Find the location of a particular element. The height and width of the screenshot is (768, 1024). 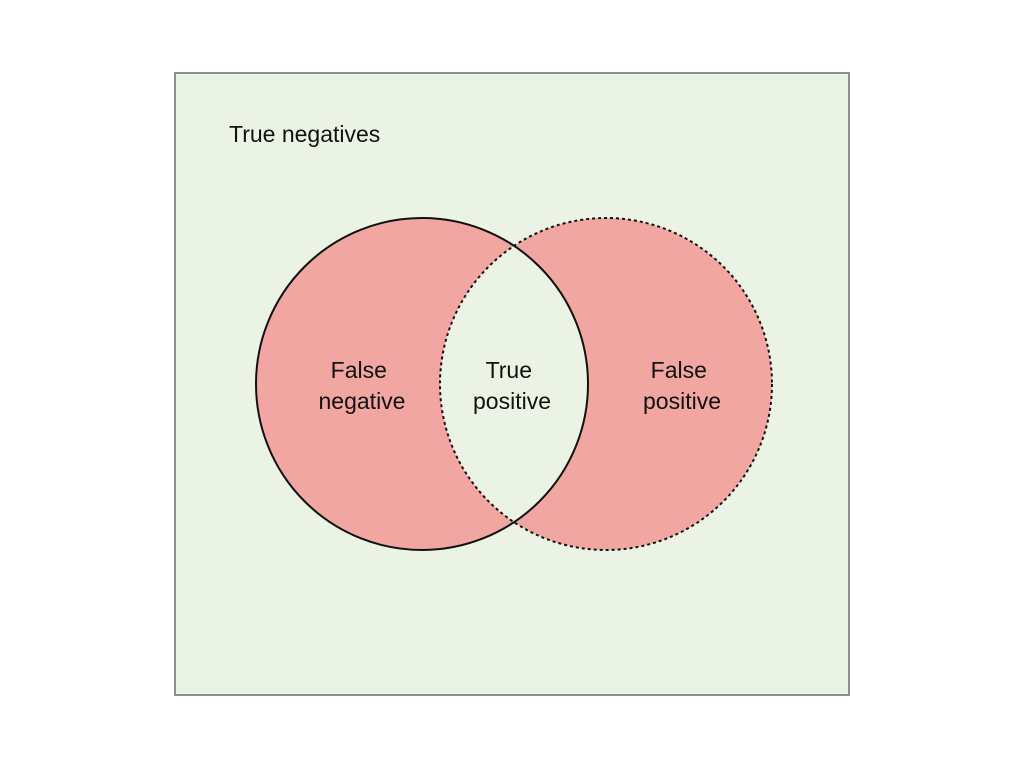

label-false-positive-line2: positive is located at coordinates (682, 401).